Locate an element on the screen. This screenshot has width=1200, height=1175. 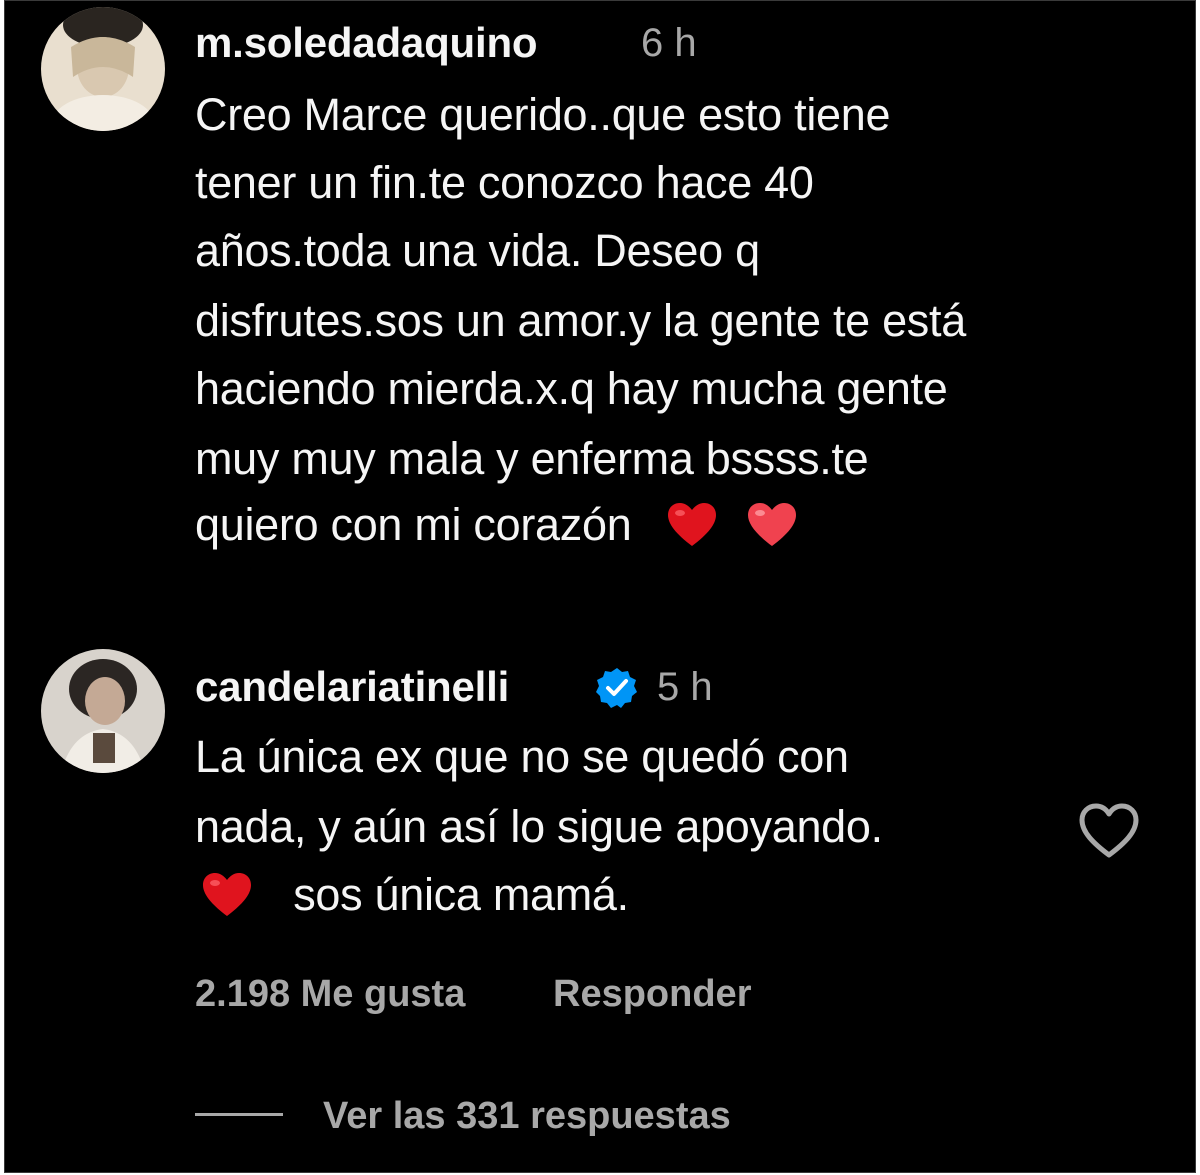
comment-text: sos única mamá. is located at coordinates (461, 894).